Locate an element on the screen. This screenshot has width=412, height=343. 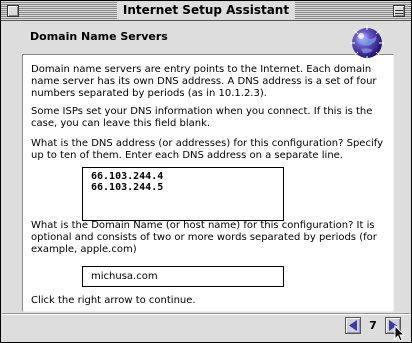
back-arrow-button is located at coordinates (353, 325).